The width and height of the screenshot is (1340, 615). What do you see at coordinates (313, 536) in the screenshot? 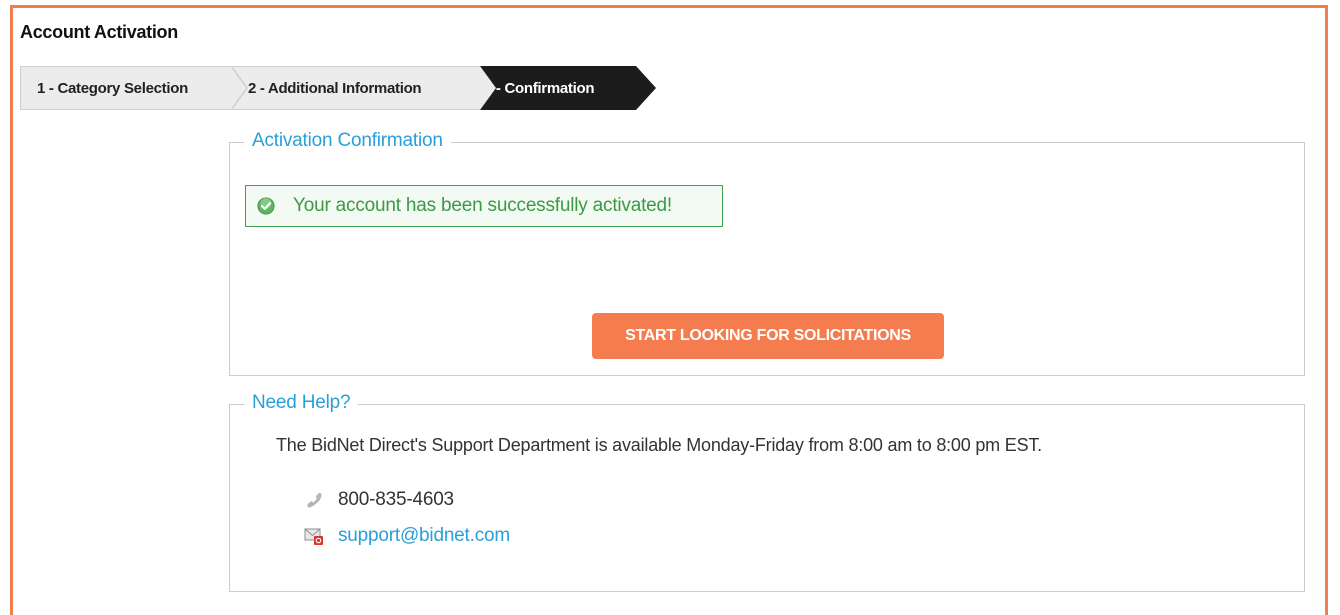
I see `mail-icon` at bounding box center [313, 536].